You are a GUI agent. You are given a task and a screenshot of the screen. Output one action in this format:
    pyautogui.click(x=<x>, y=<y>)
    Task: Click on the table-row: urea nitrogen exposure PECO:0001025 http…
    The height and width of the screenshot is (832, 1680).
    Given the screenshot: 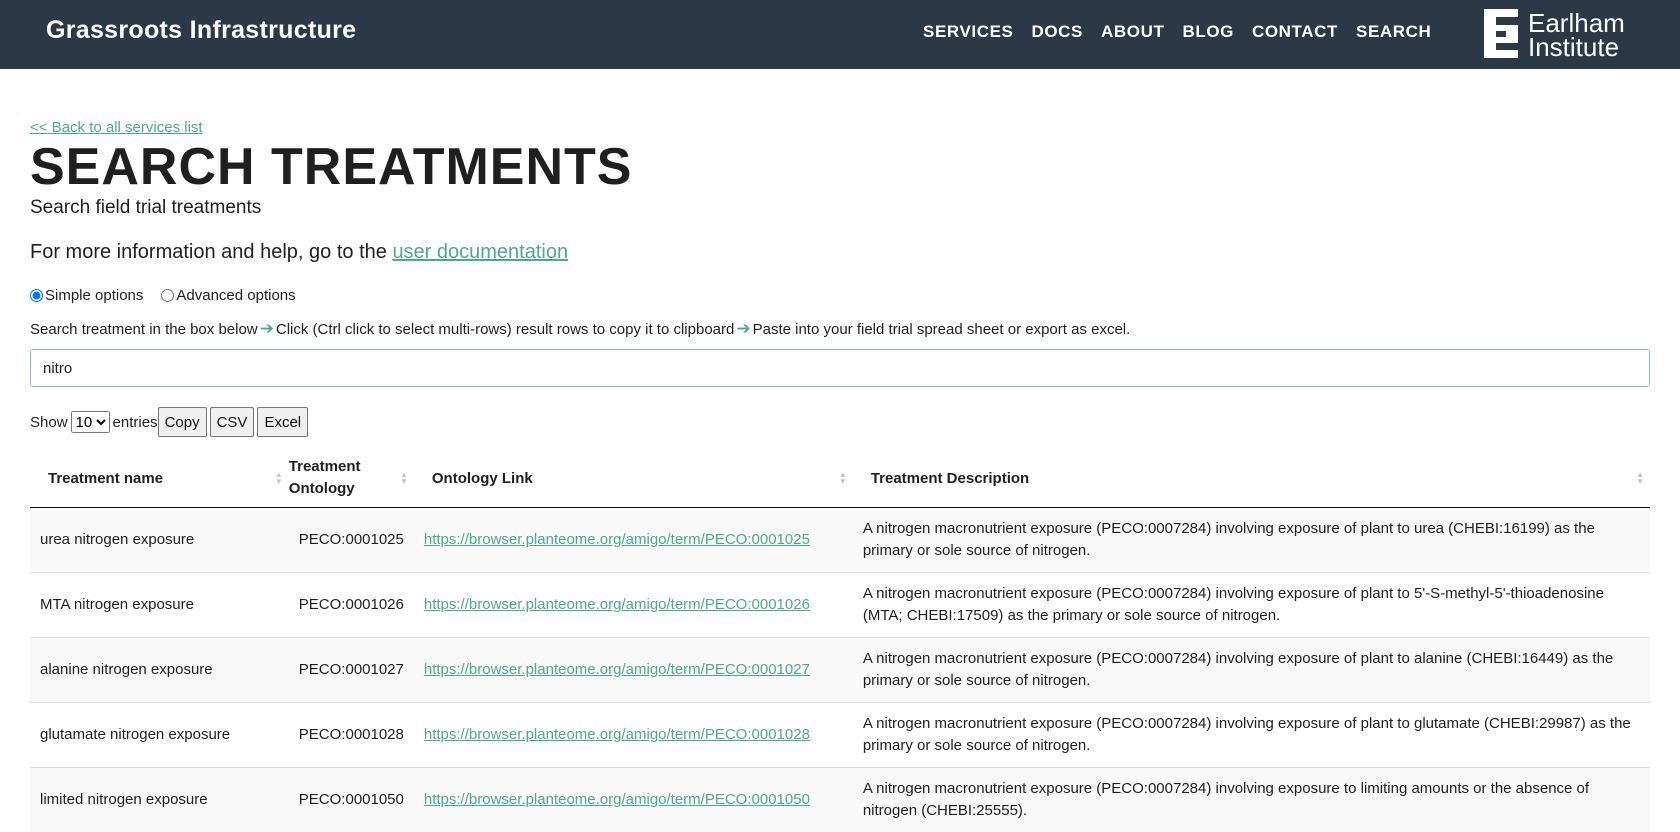 What is the action you would take?
    pyautogui.click(x=840, y=540)
    